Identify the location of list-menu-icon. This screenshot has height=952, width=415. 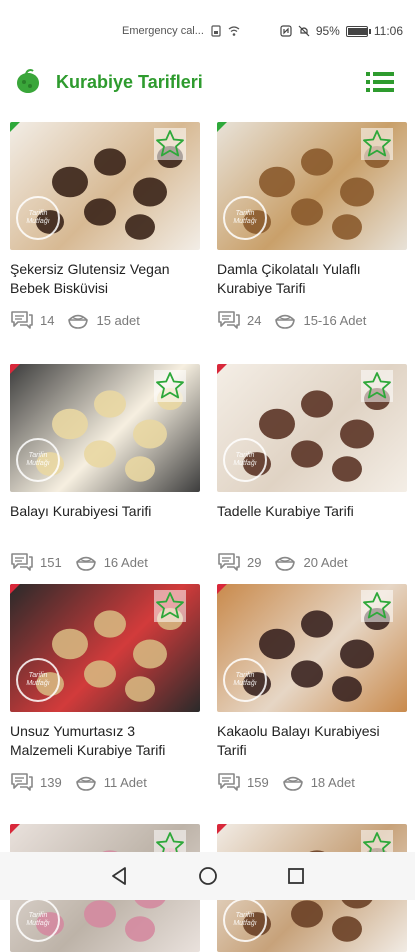
(380, 82).